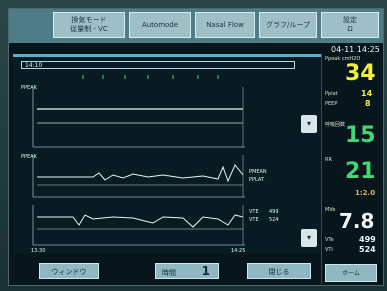 The image size is (387, 291). I want to click on plot2-label: PPEAK, so click(29, 157).